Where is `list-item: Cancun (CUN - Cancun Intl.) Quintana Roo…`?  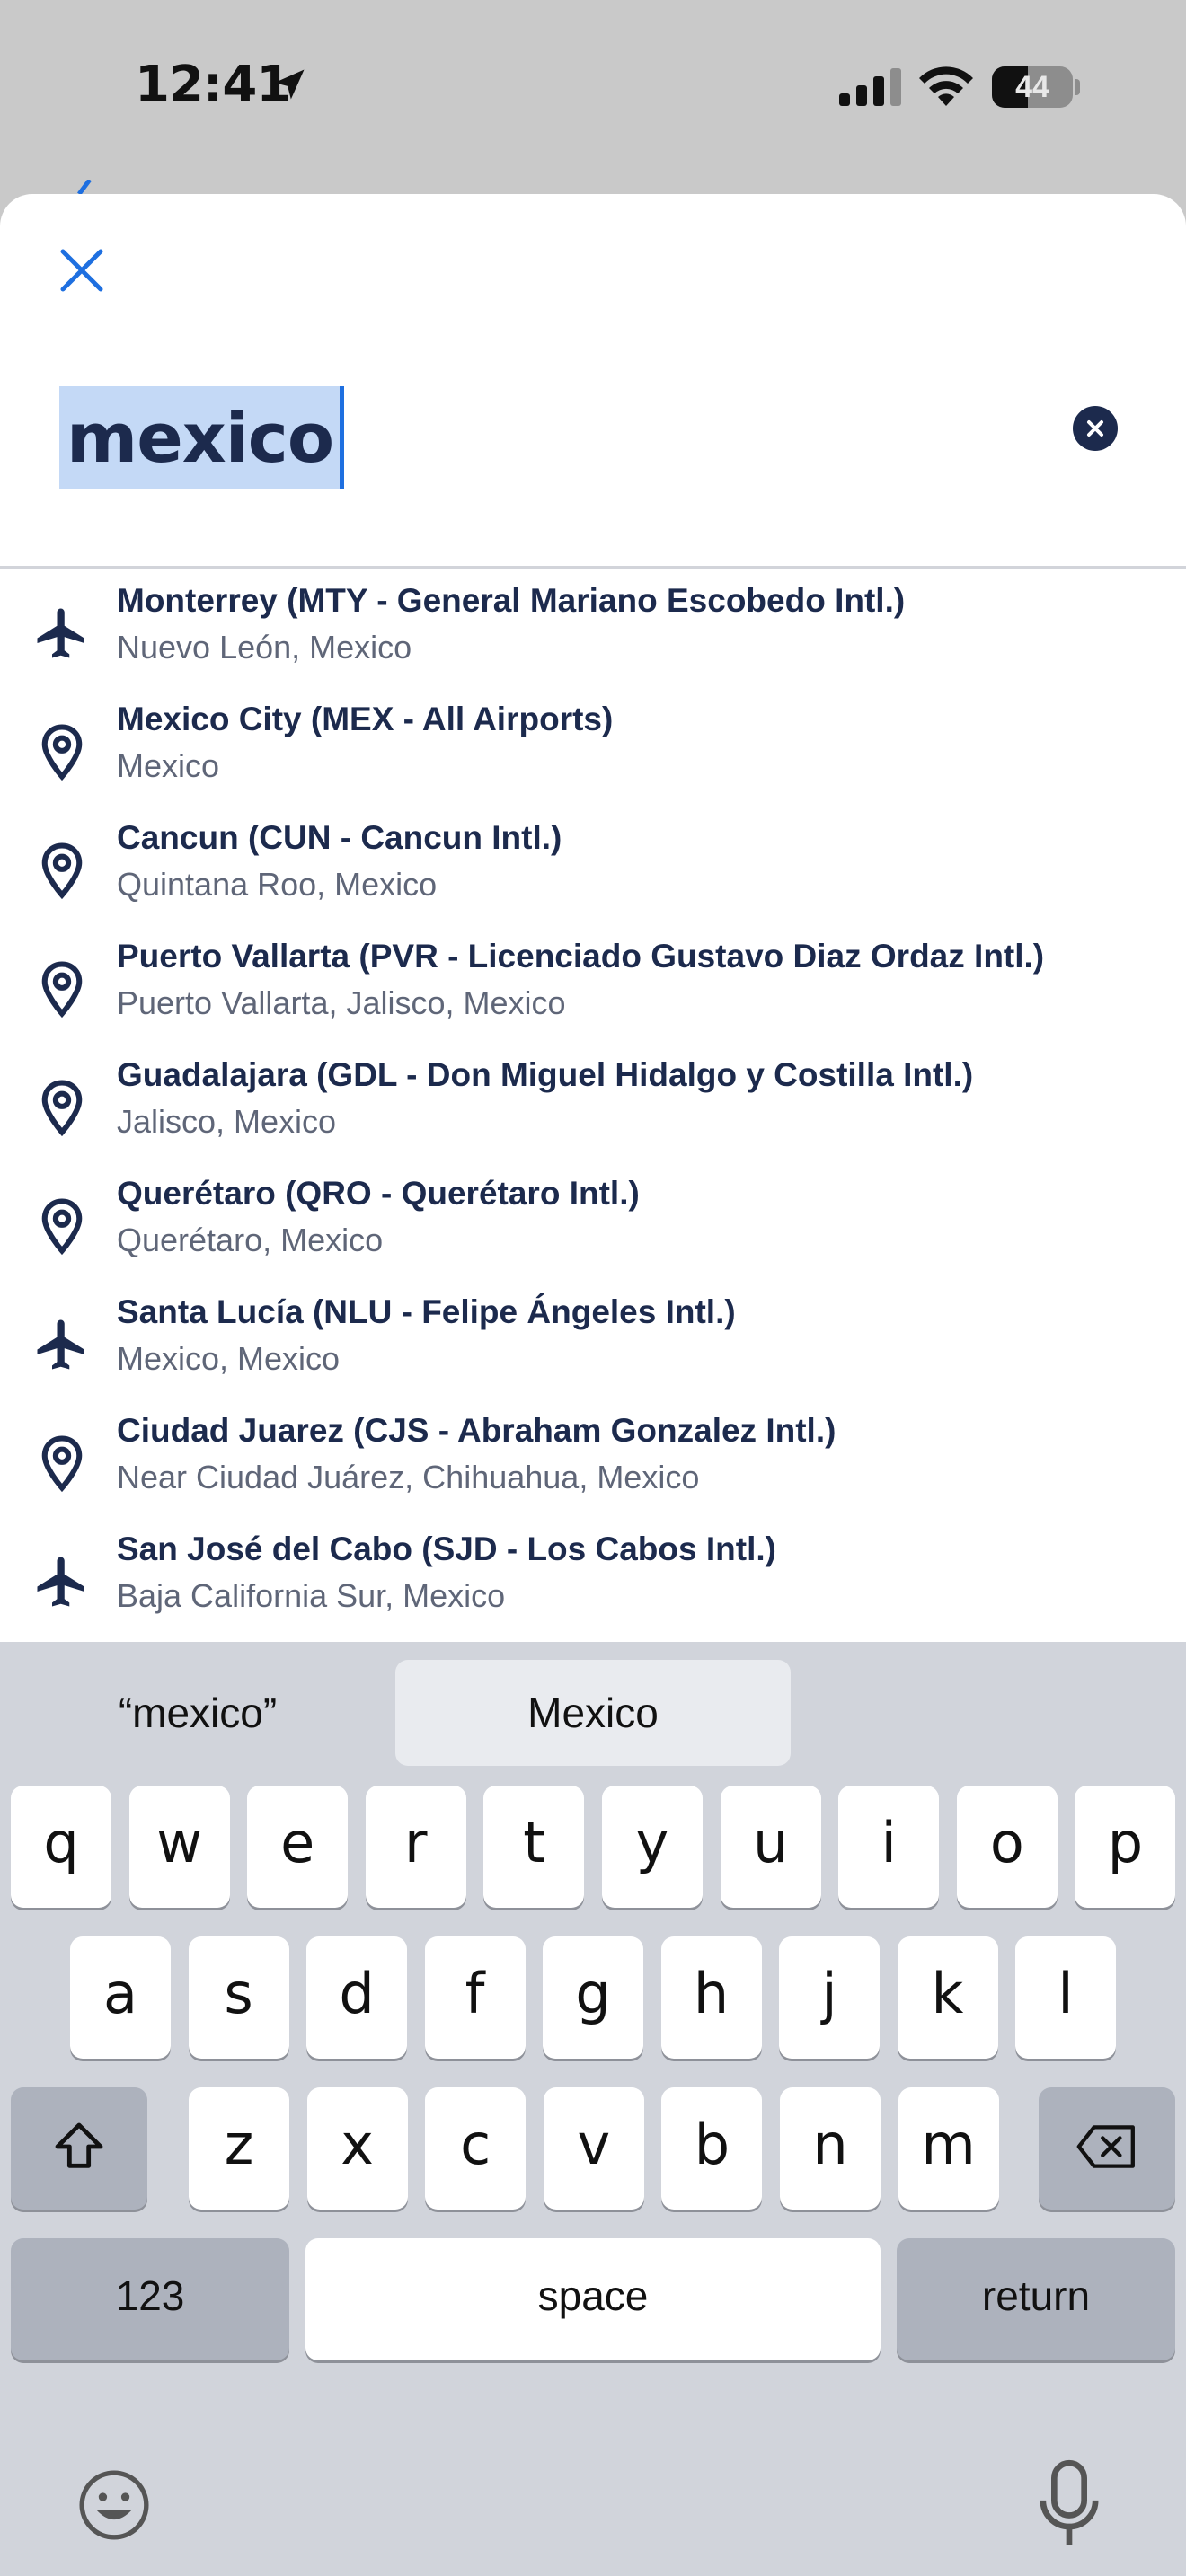
list-item: Cancun (CUN - Cancun Intl.) Quintana Roo… is located at coordinates (593, 866).